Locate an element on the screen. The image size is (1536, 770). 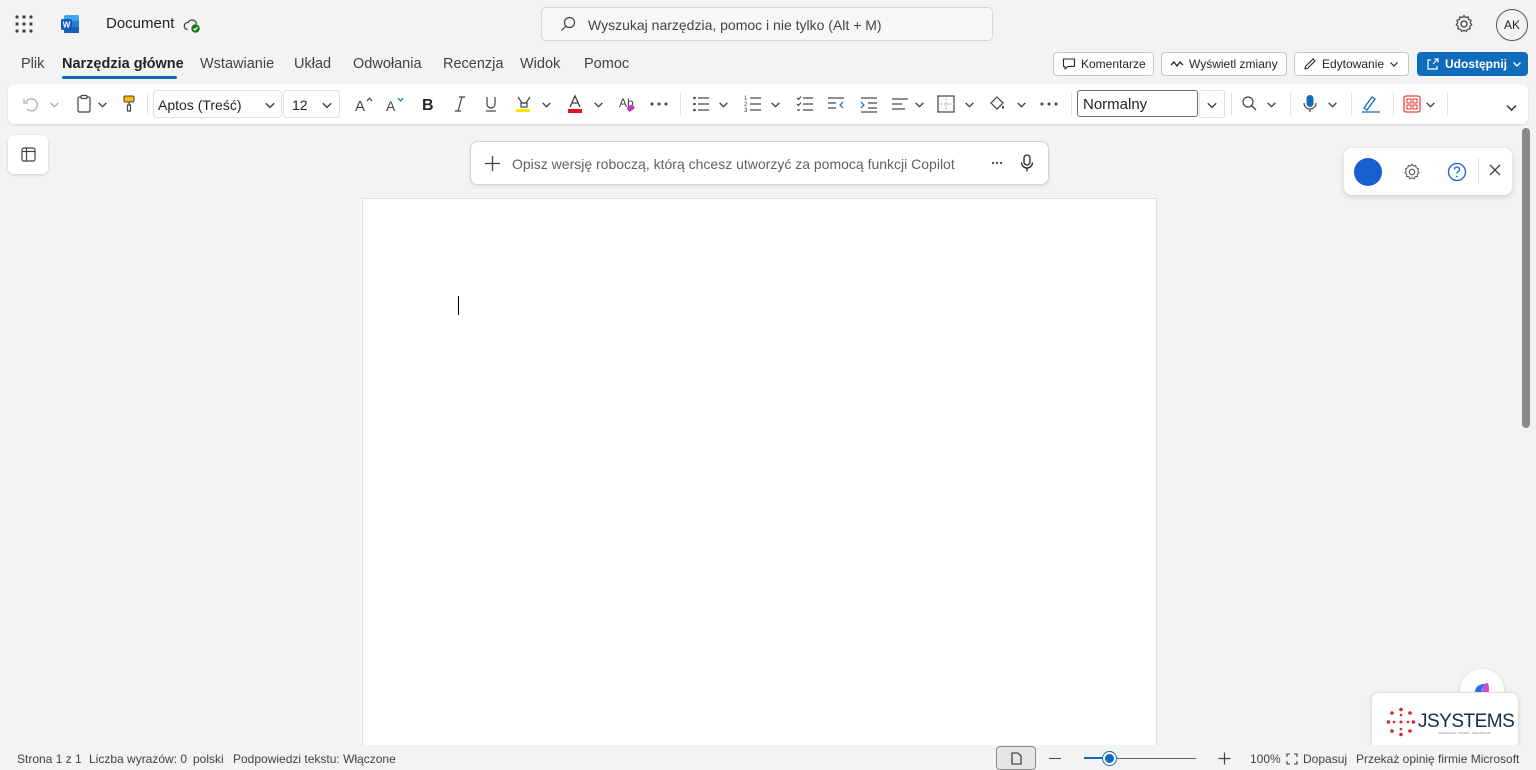
tab-view: Widok is located at coordinates (540, 64).